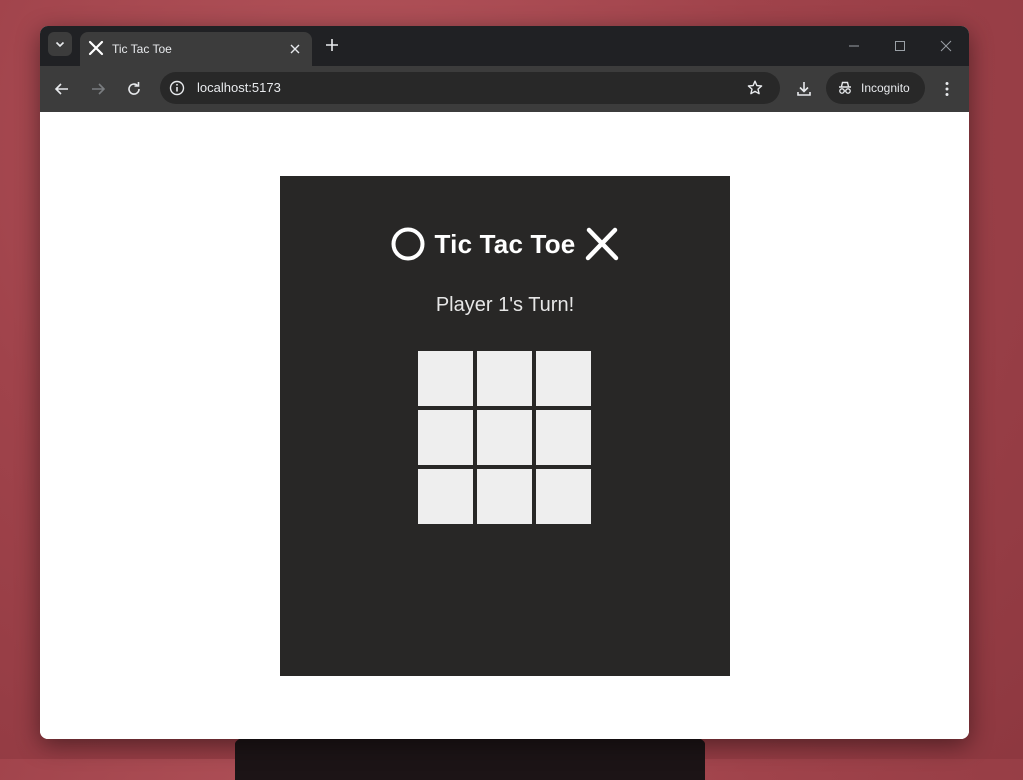 The height and width of the screenshot is (780, 1023). I want to click on close-window-icon, so click(946, 46).